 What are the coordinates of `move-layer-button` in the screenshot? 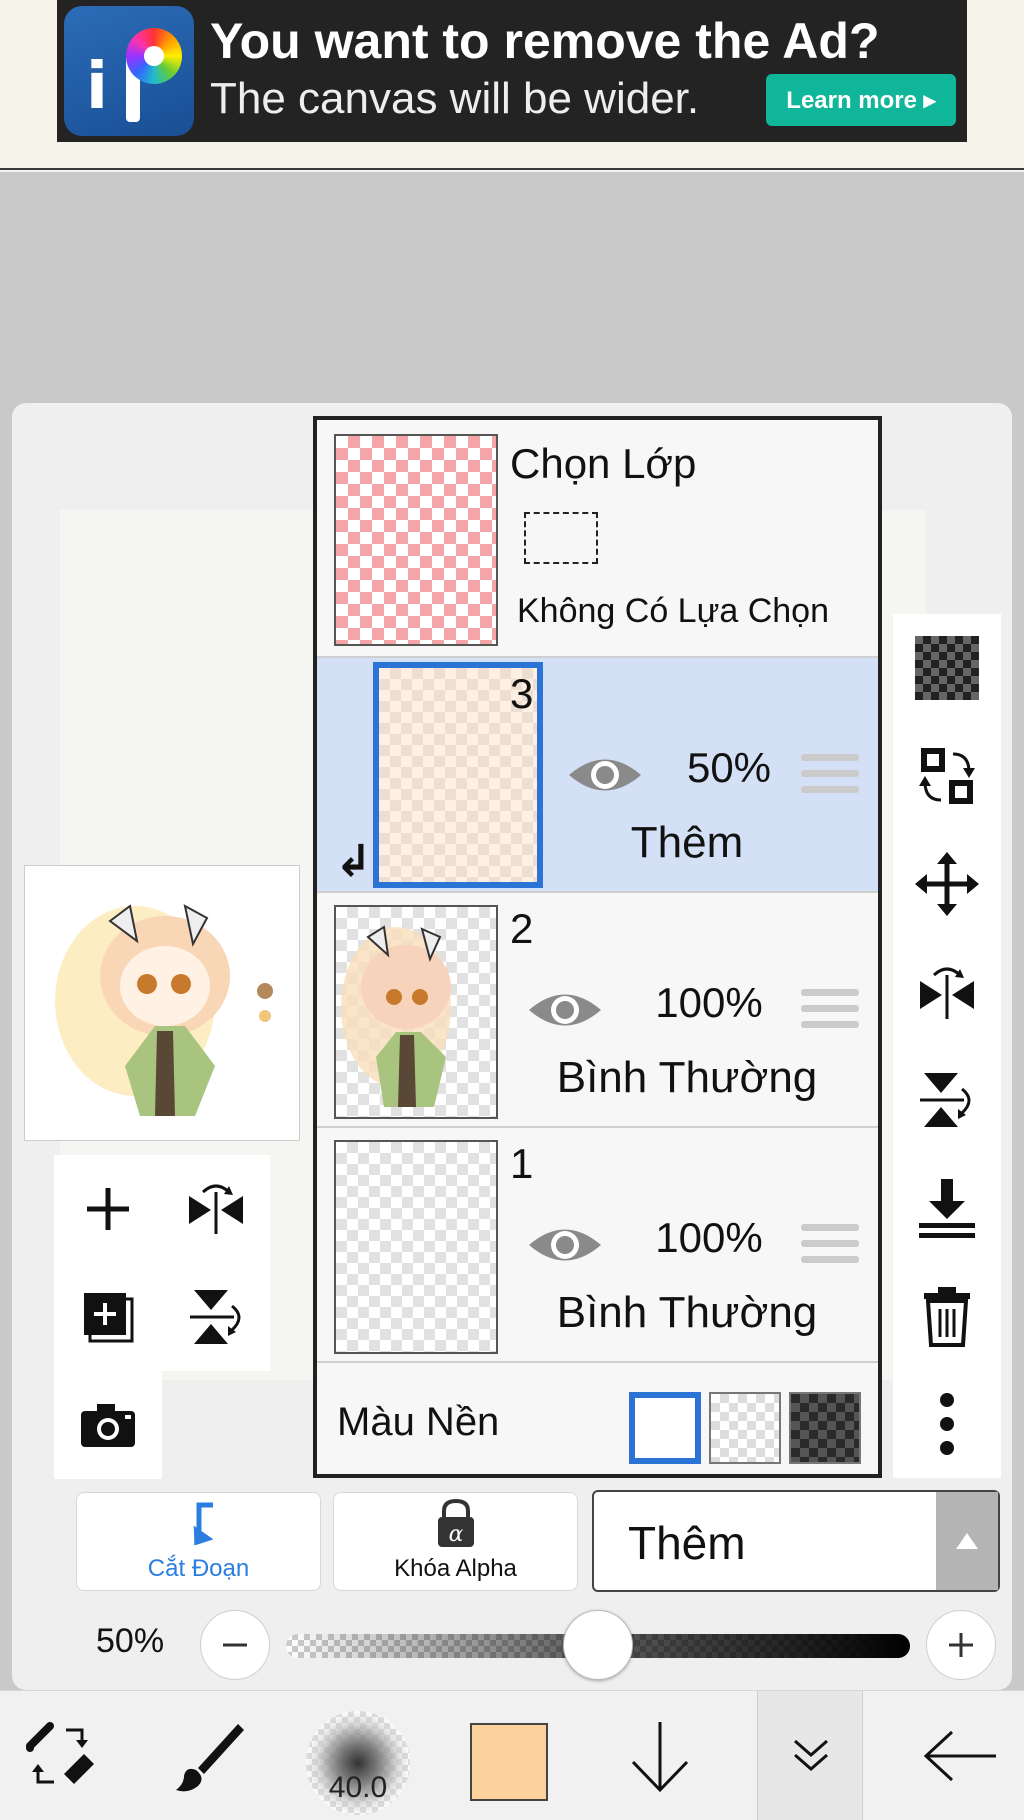 It's located at (947, 884).